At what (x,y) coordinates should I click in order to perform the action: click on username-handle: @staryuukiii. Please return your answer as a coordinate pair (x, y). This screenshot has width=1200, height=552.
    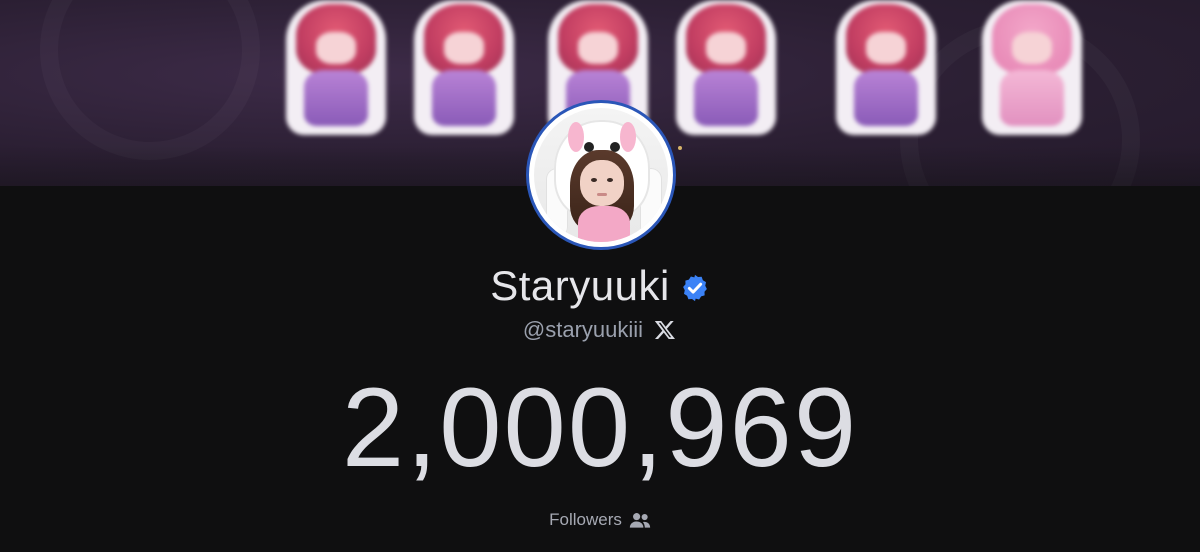
    Looking at the image, I should click on (583, 330).